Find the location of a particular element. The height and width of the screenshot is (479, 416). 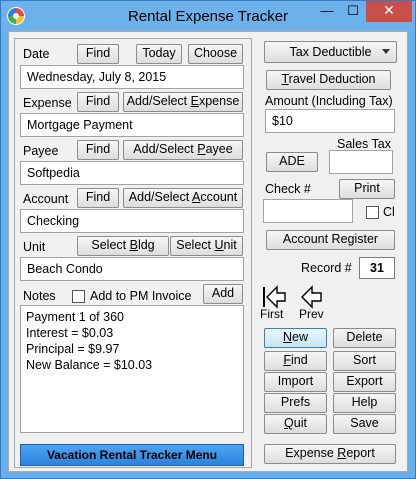

today-button: Today is located at coordinates (159, 54).